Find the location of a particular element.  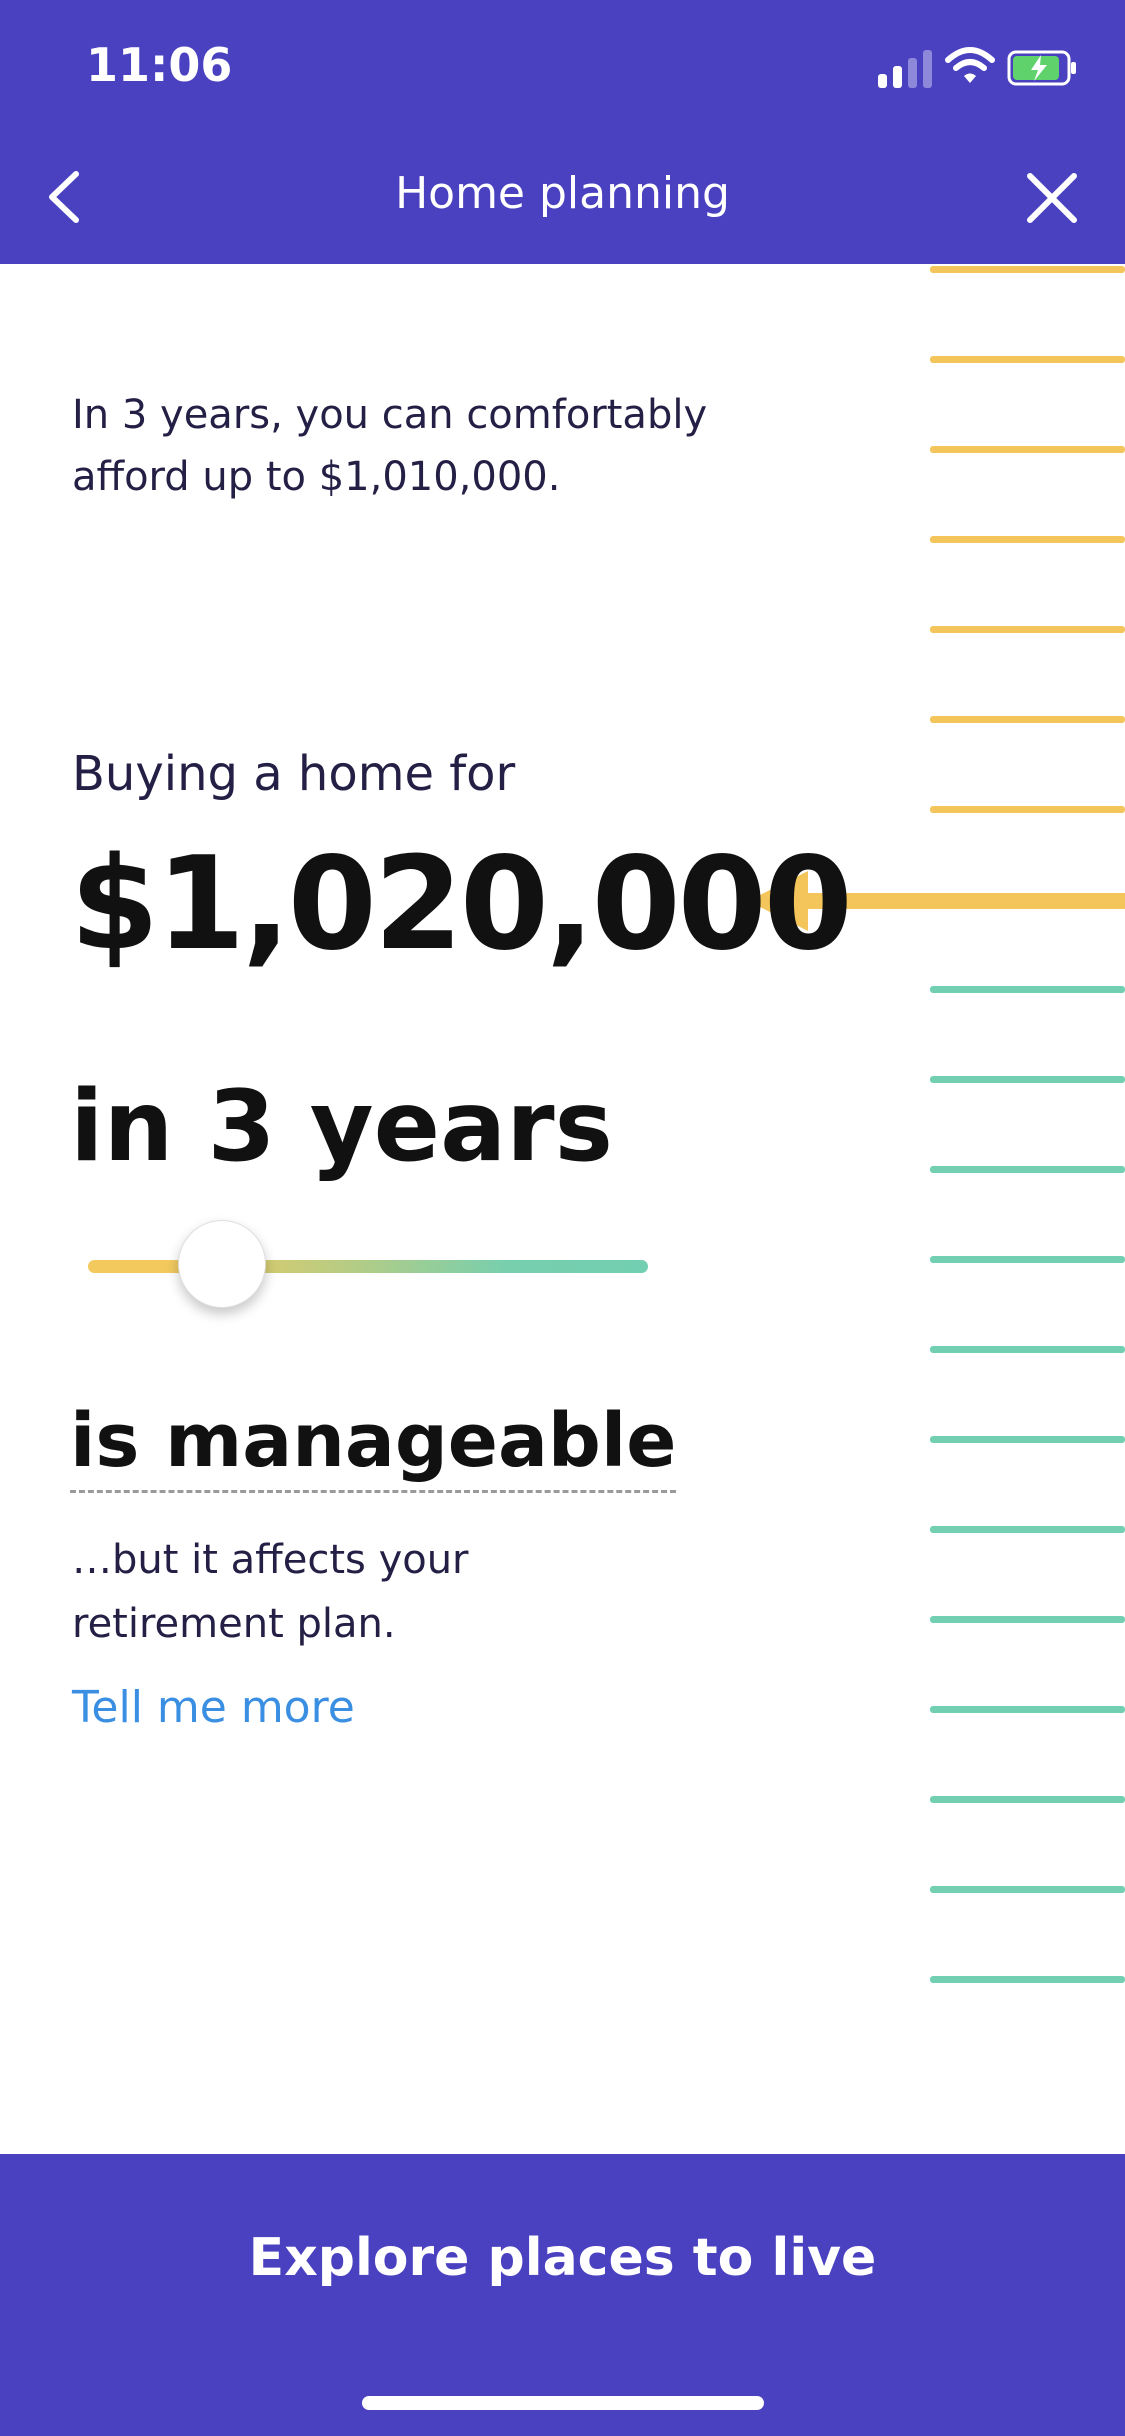

status-time: 11:06 is located at coordinates (159, 65).